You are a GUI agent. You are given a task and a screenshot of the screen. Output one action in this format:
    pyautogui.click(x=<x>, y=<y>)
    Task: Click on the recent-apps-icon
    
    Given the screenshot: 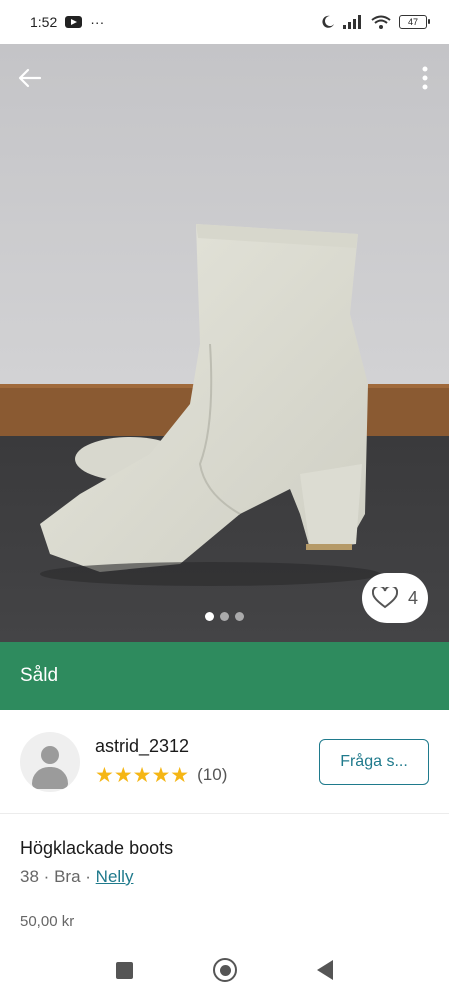 What is the action you would take?
    pyautogui.click(x=124, y=970)
    